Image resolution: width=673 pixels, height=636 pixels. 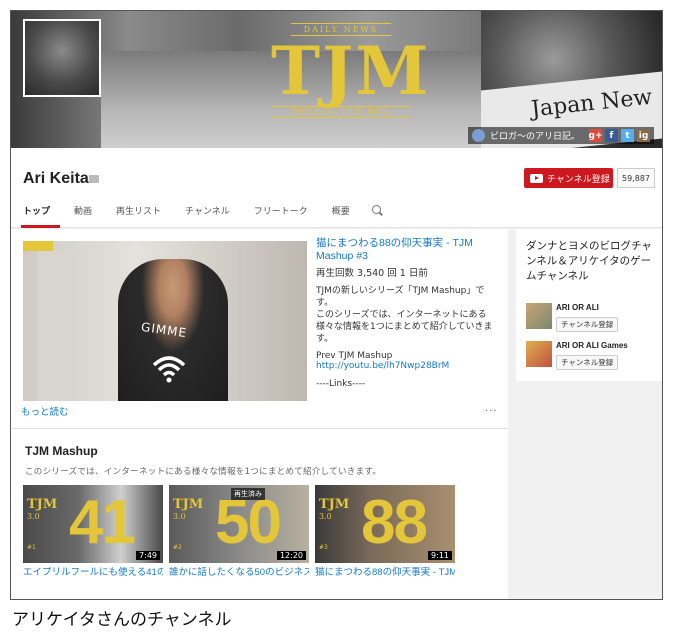 I want to click on tab-channels: チャンネル, so click(x=211, y=216).